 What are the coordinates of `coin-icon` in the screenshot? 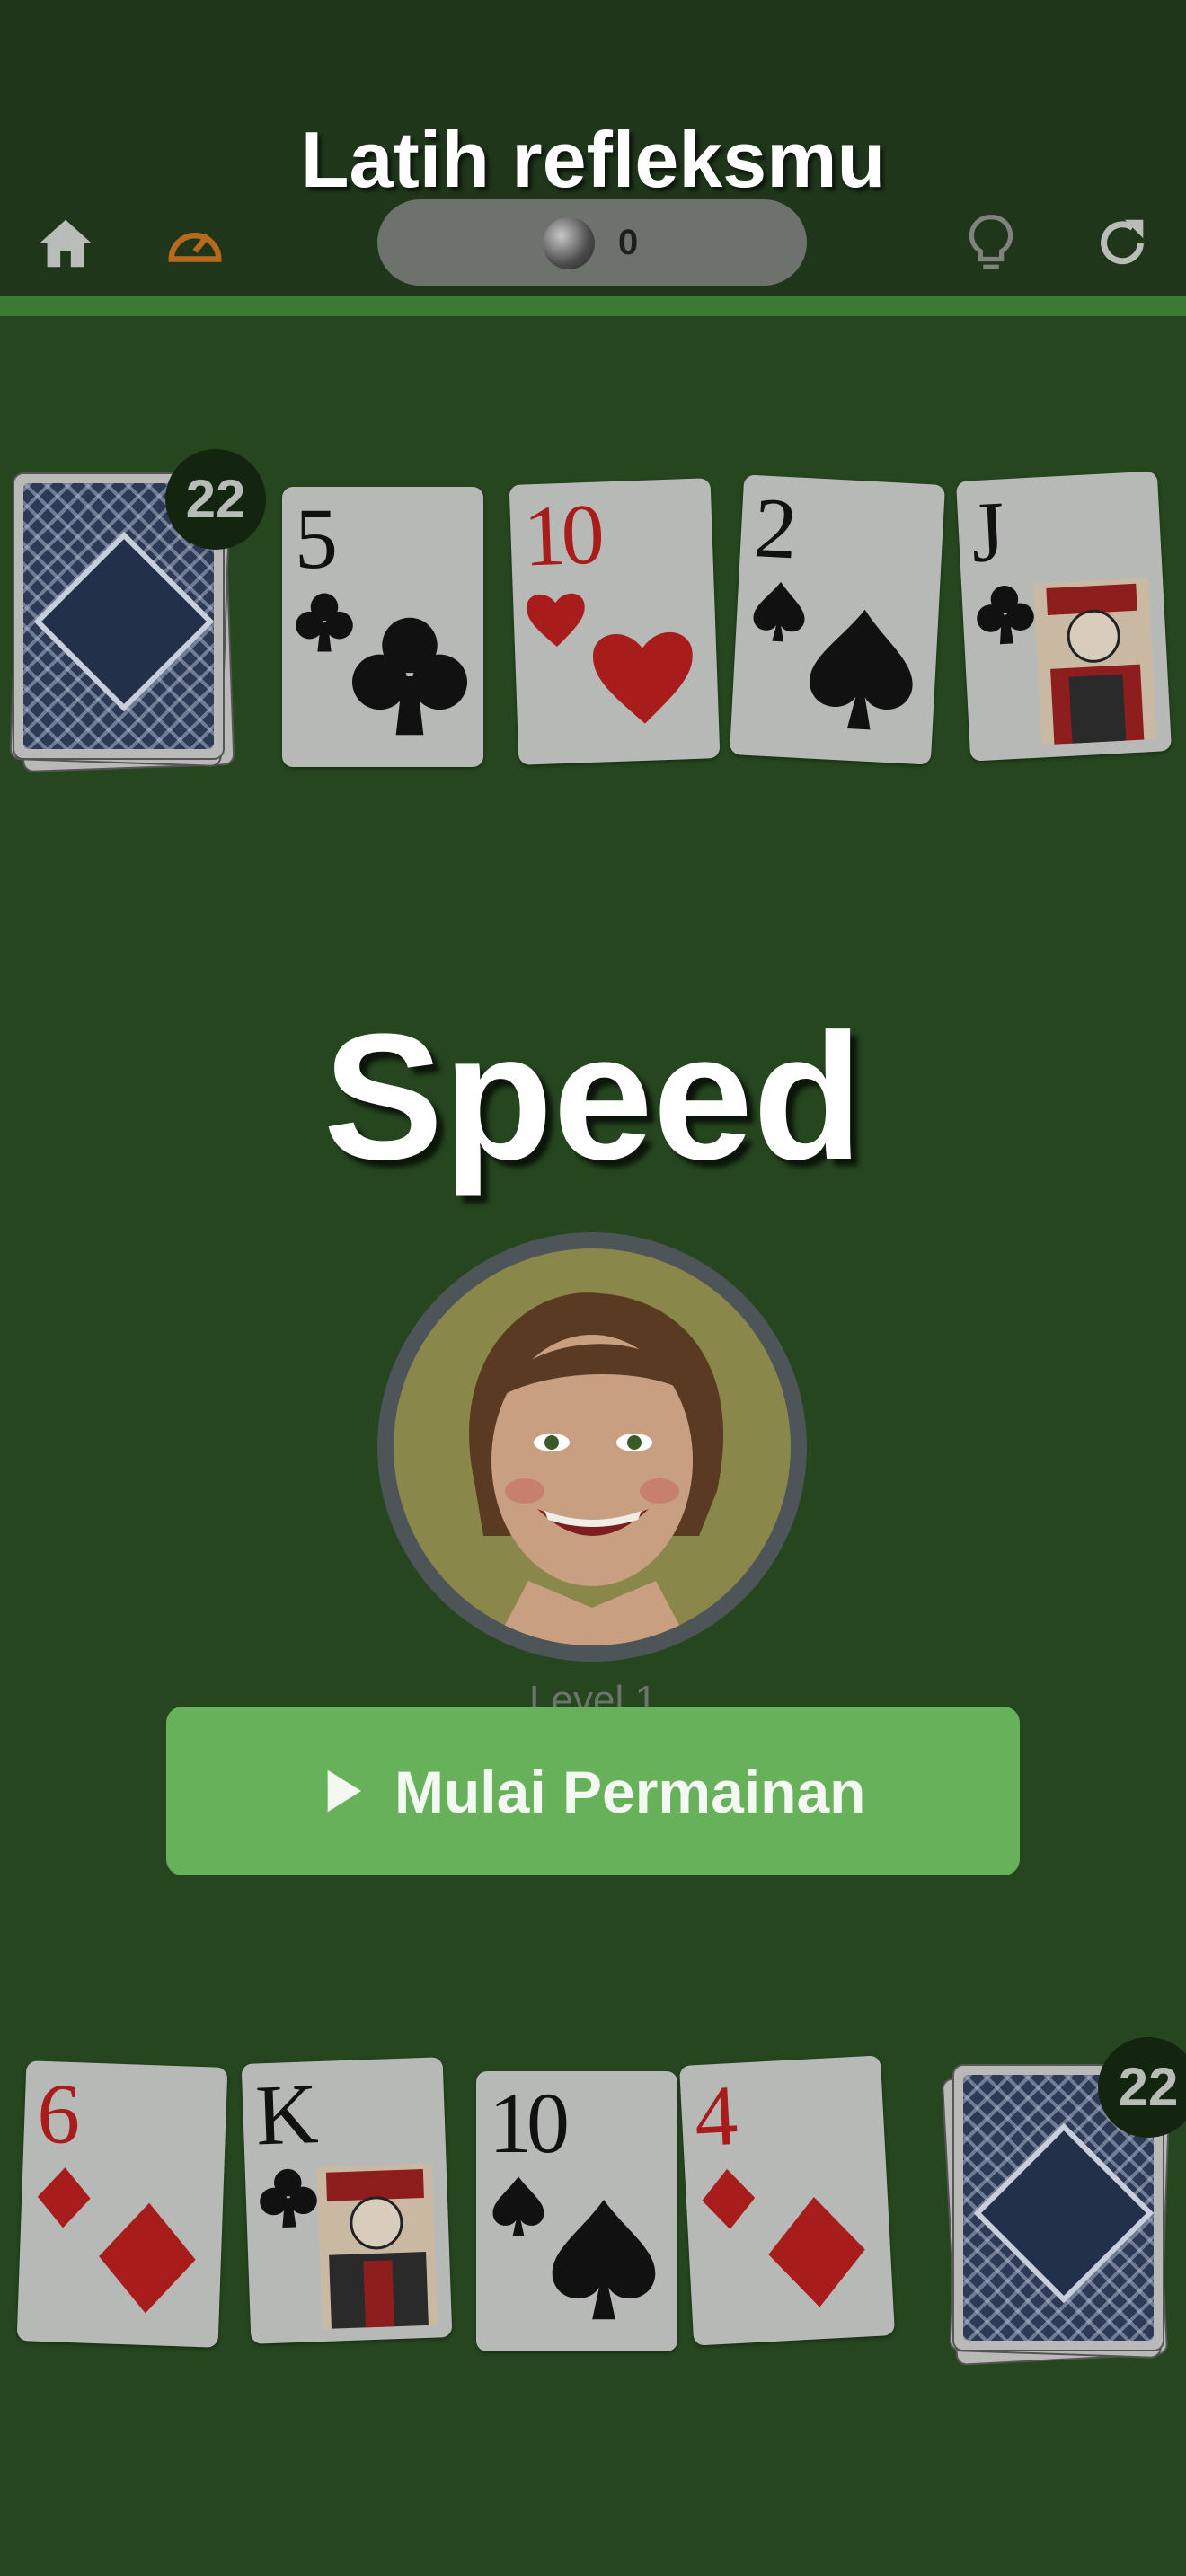 It's located at (569, 243).